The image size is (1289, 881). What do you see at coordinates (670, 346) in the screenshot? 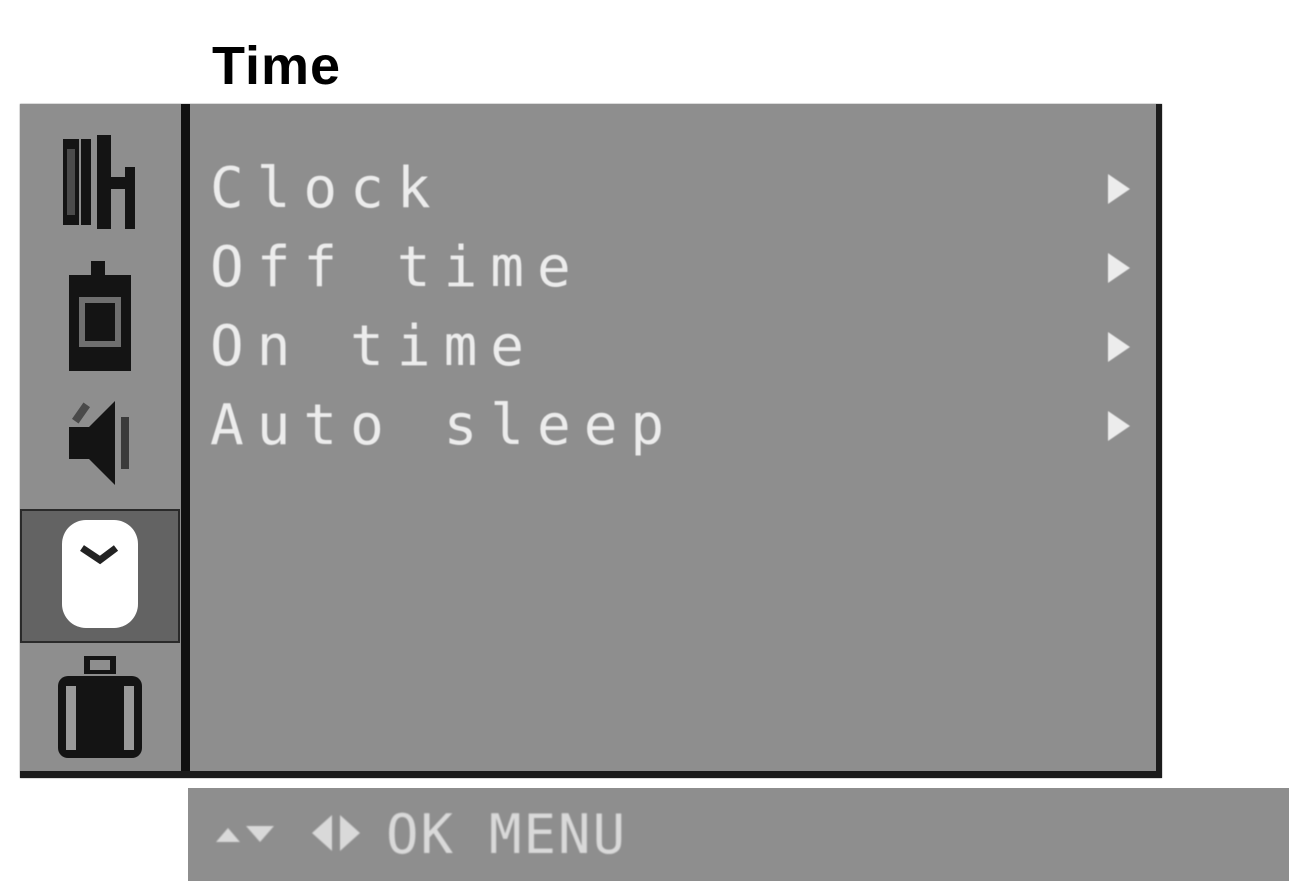
I see `menu-item-on-time: On time` at bounding box center [670, 346].